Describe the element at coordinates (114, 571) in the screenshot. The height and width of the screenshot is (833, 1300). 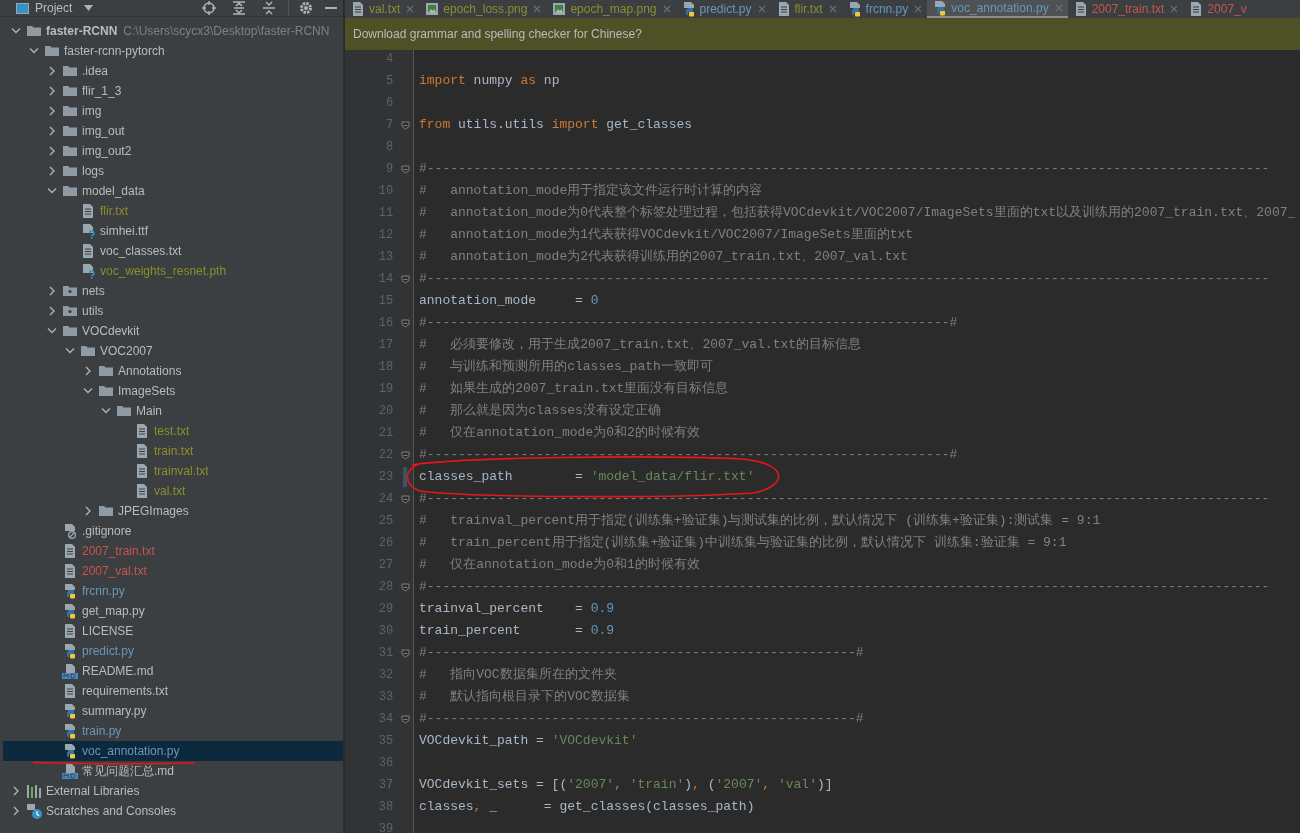
I see `file-name: 2007_val.txt` at that location.